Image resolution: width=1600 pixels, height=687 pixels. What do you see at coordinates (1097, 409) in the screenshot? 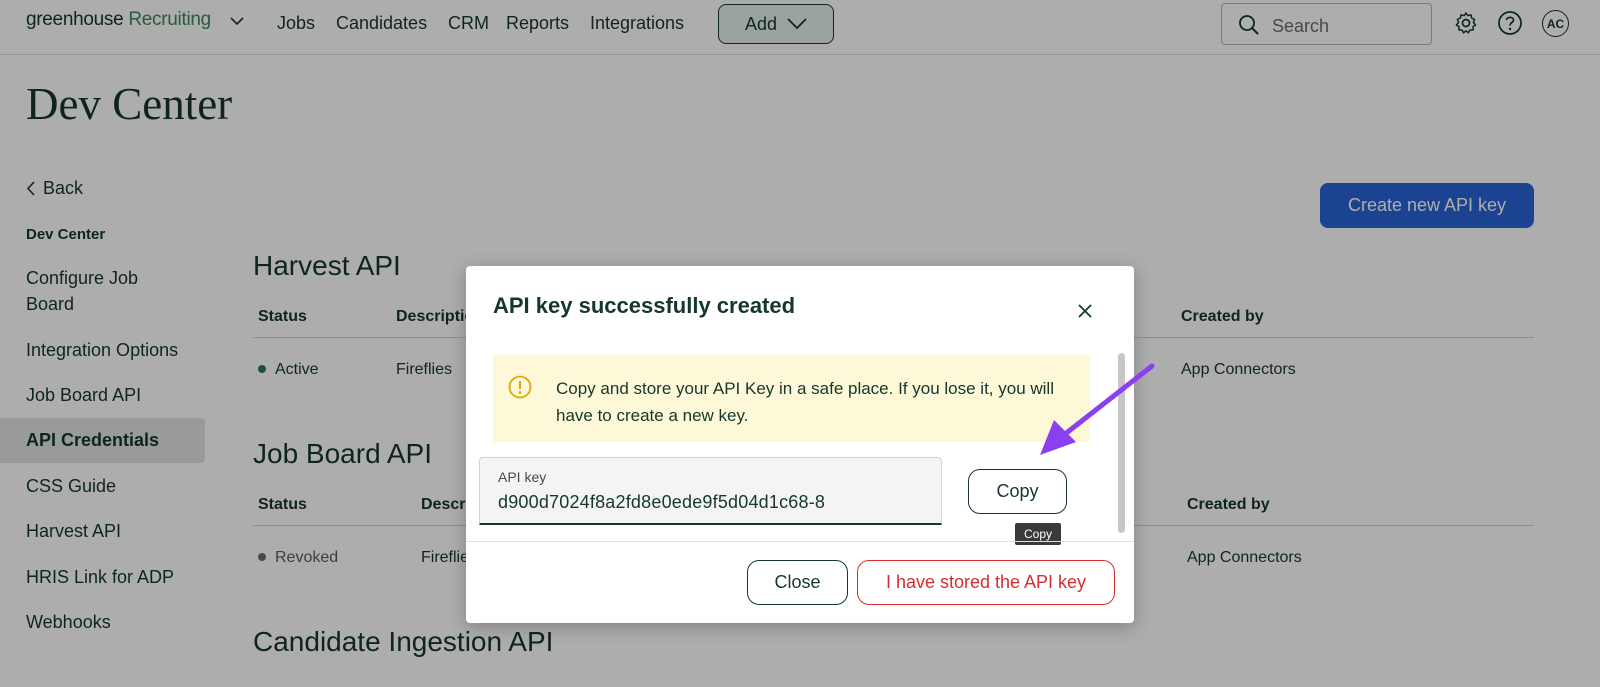
I see `annotation-arrow-icon` at bounding box center [1097, 409].